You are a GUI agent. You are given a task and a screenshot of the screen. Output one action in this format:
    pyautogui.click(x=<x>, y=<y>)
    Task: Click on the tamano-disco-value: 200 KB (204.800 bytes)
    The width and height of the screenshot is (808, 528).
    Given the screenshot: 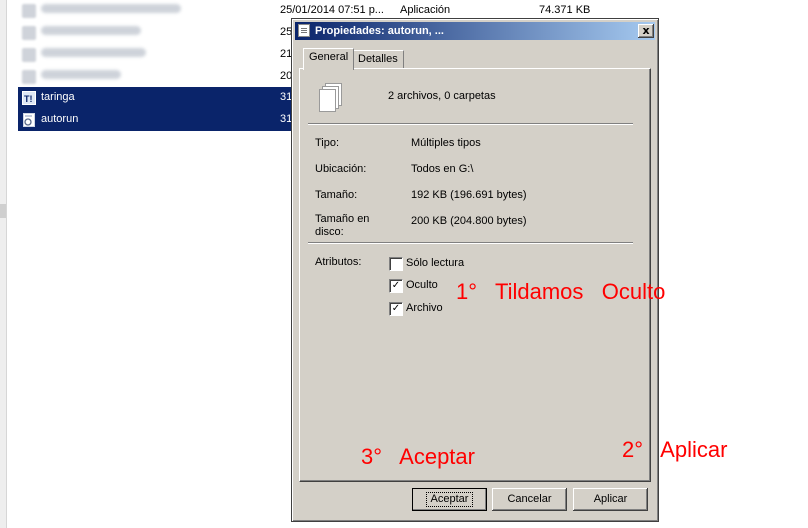 What is the action you would take?
    pyautogui.click(x=469, y=221)
    